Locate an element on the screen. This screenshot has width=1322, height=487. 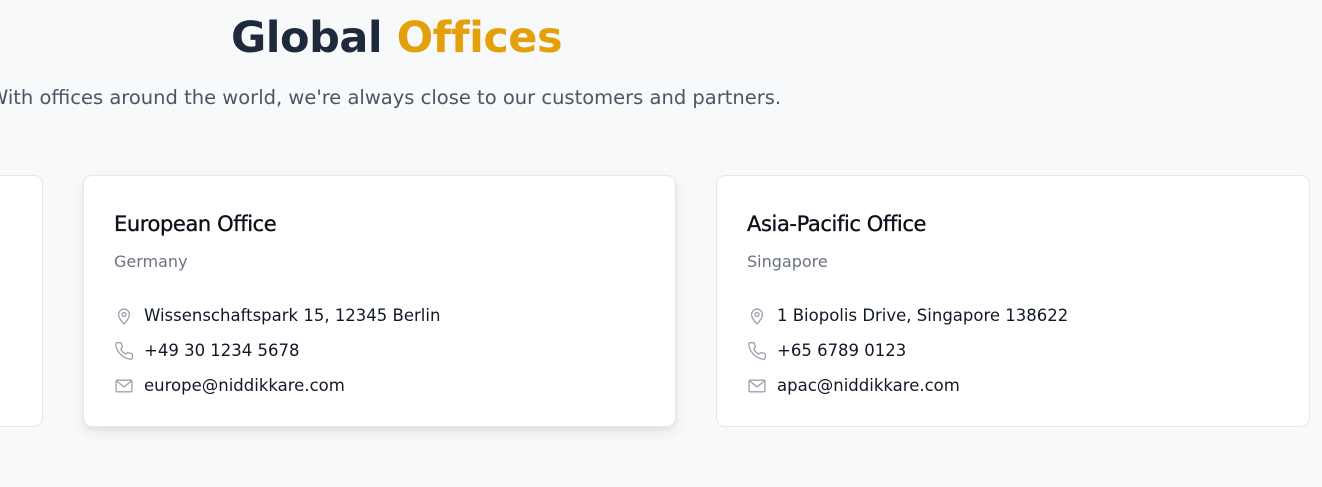
office-email-row: europe@niddikkare.com is located at coordinates (229, 386).